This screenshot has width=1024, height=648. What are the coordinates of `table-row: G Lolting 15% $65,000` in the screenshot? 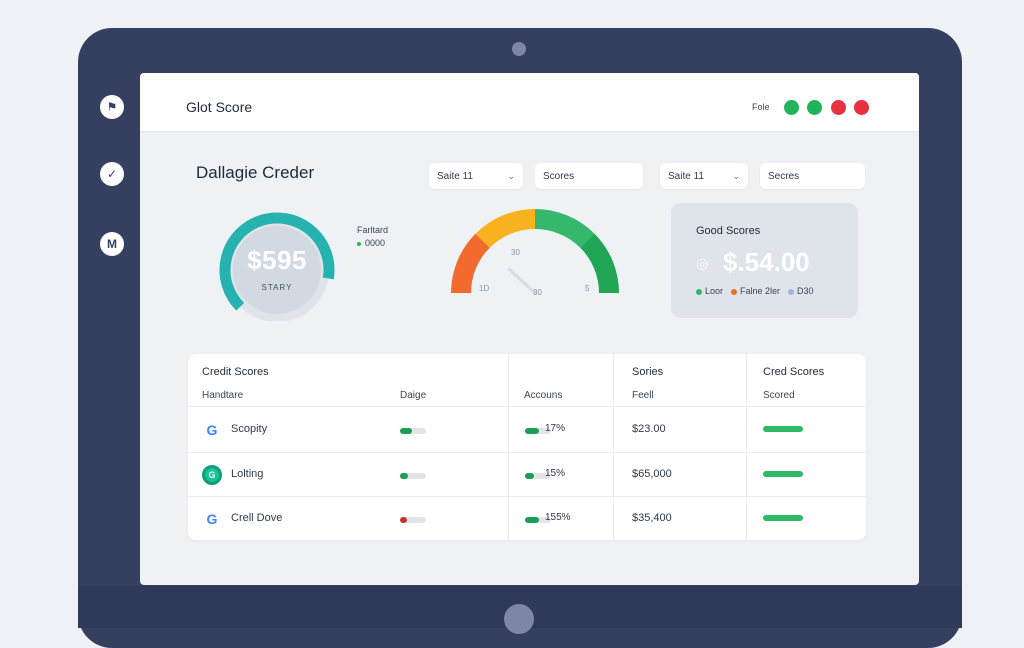 It's located at (527, 475).